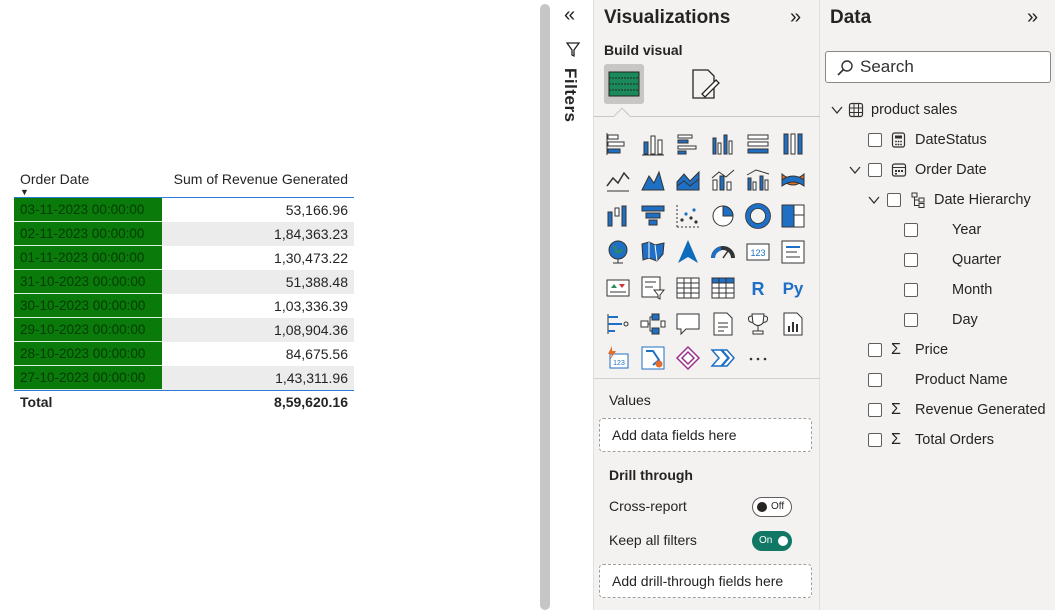 The image size is (1055, 610). Describe the element at coordinates (653, 324) in the screenshot. I see `decomposition-tree-icon` at that location.